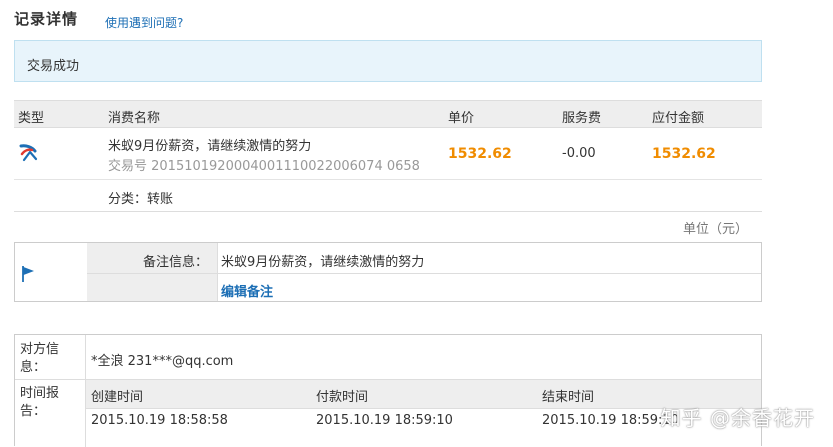 The height and width of the screenshot is (447, 833). I want to click on transfer-type-icon, so click(29, 155).